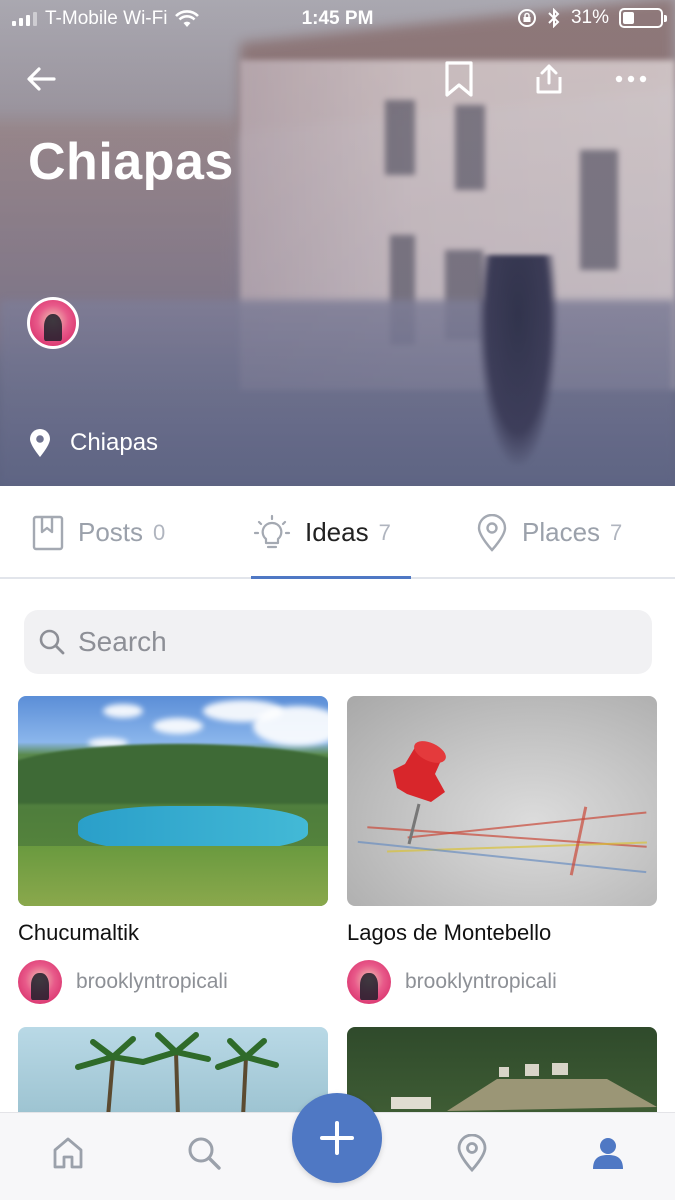  I want to click on nav-search-button, so click(204, 1153).